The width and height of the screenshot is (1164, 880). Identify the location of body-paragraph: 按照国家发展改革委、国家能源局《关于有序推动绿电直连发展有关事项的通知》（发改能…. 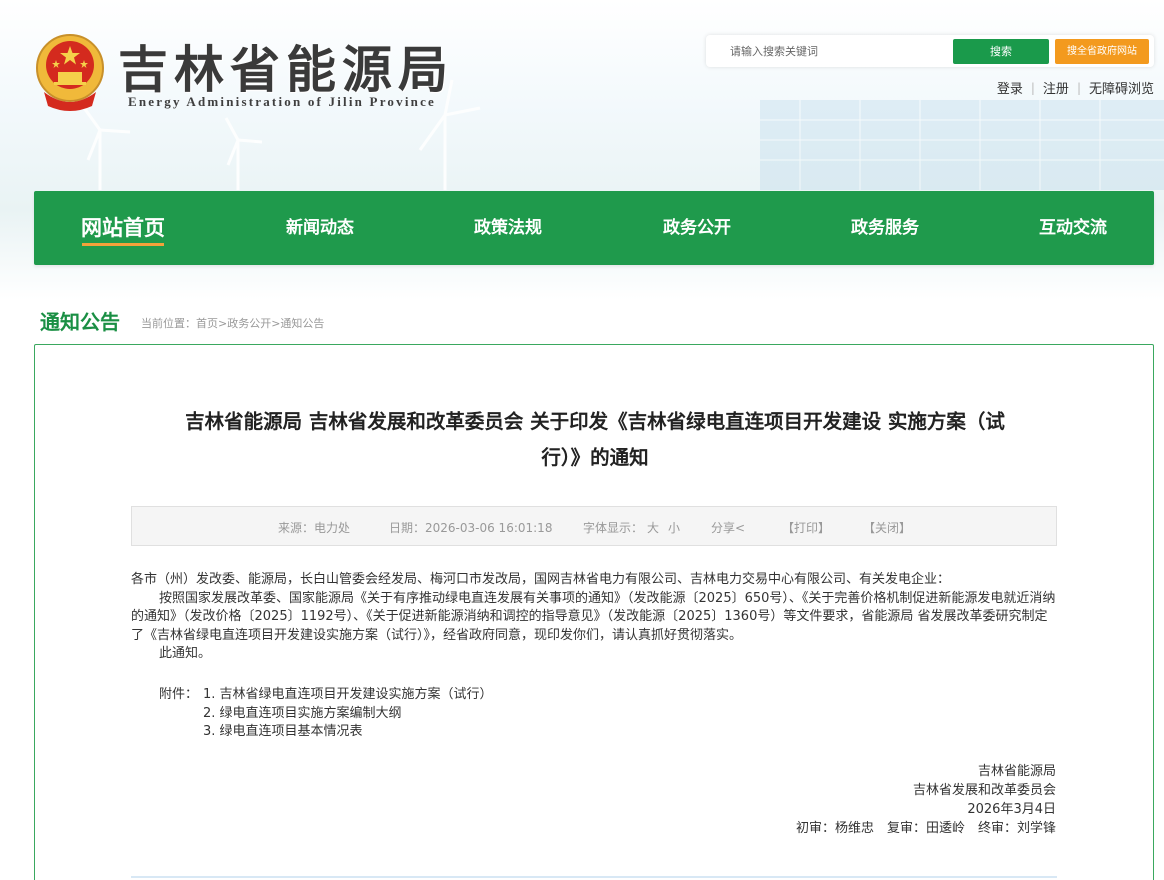
(593, 616).